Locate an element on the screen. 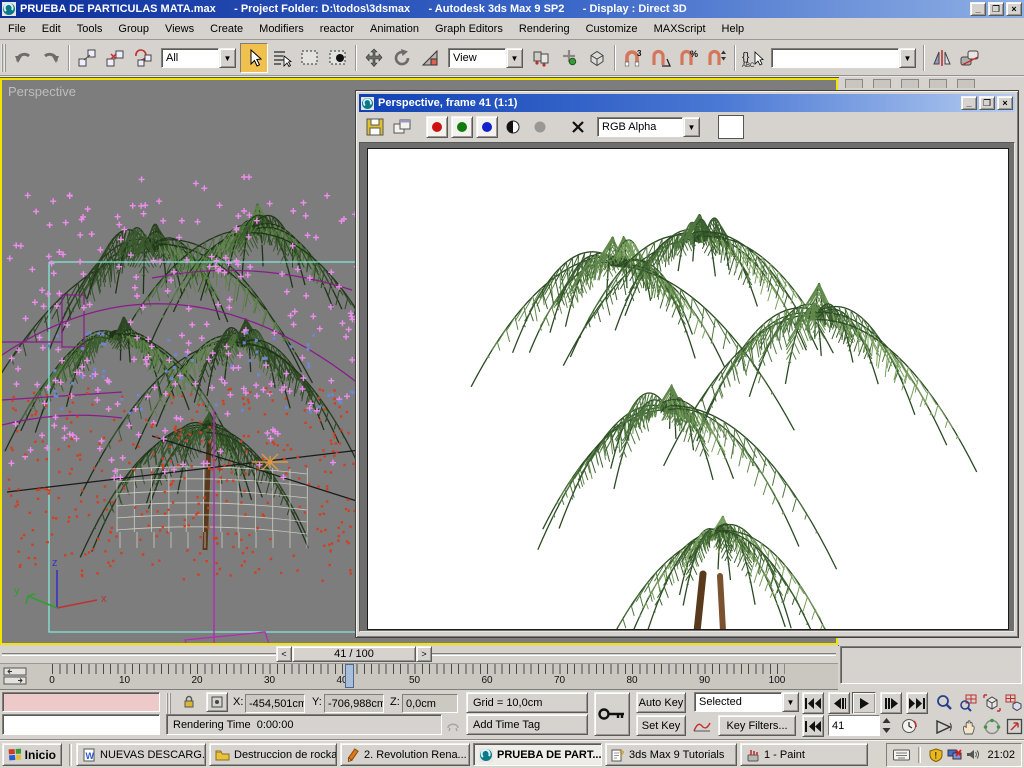  taskbar-button-6: 1 - Paint is located at coordinates (804, 754).